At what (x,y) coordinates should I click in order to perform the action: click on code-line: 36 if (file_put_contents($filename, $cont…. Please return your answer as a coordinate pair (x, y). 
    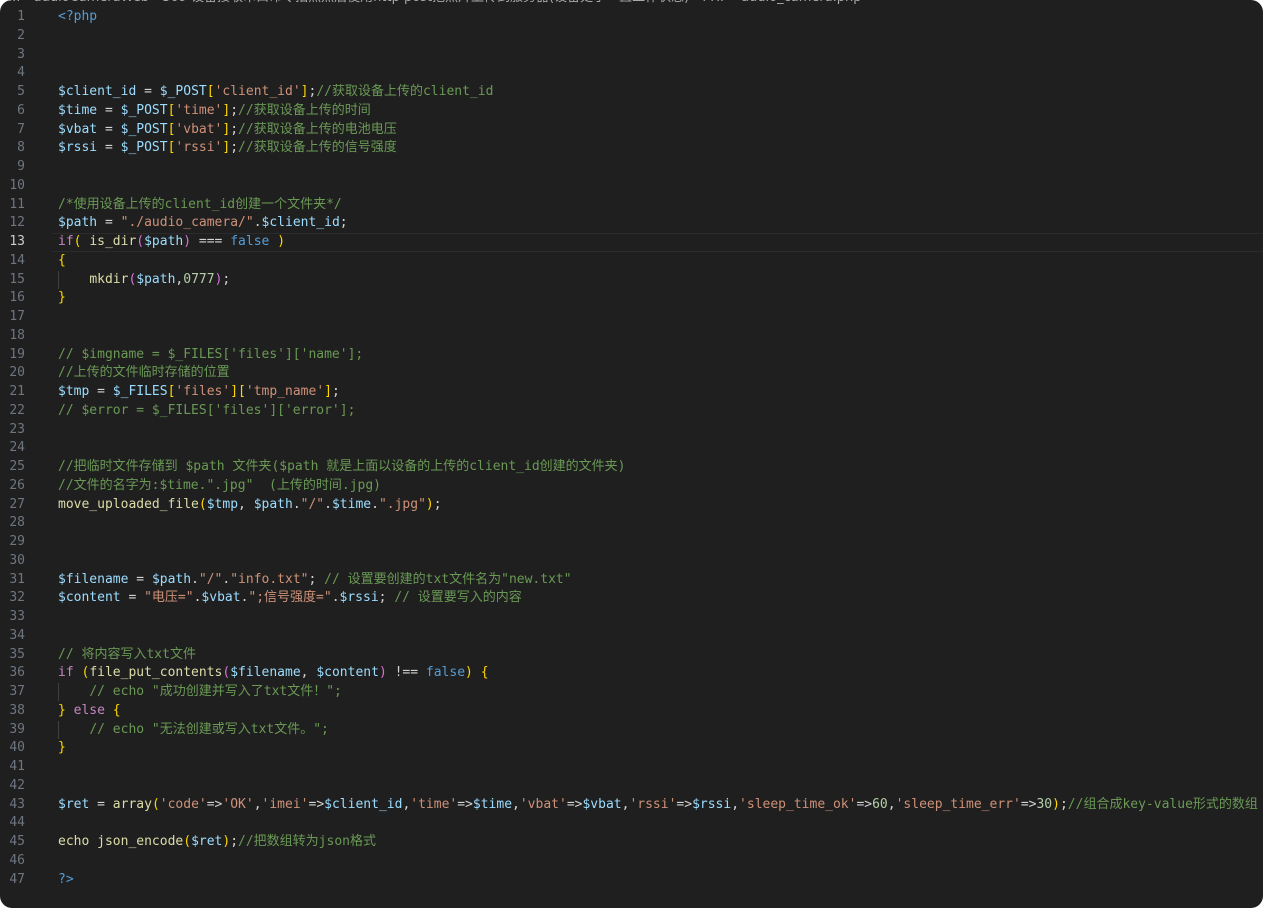
    Looking at the image, I should click on (631, 673).